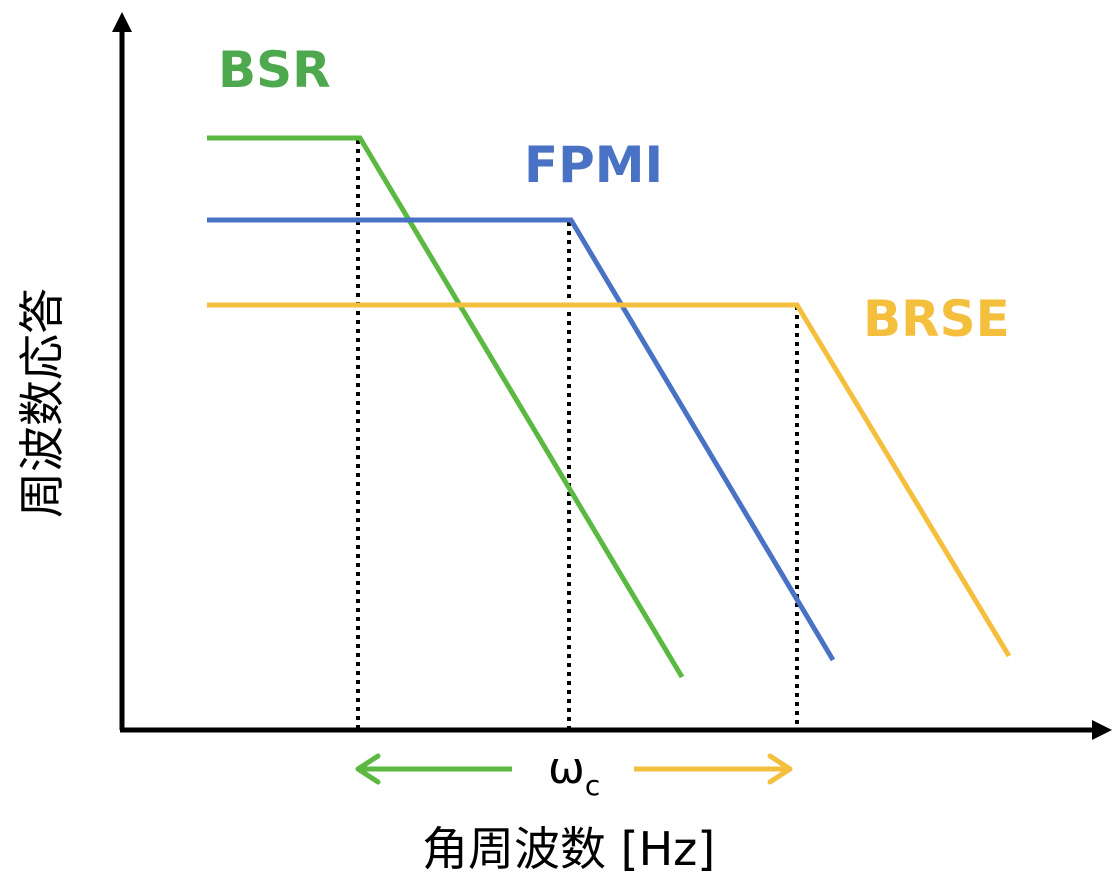 The width and height of the screenshot is (1116, 888). Describe the element at coordinates (1102, 730) in the screenshot. I see `x-axis-arrowhead` at that location.